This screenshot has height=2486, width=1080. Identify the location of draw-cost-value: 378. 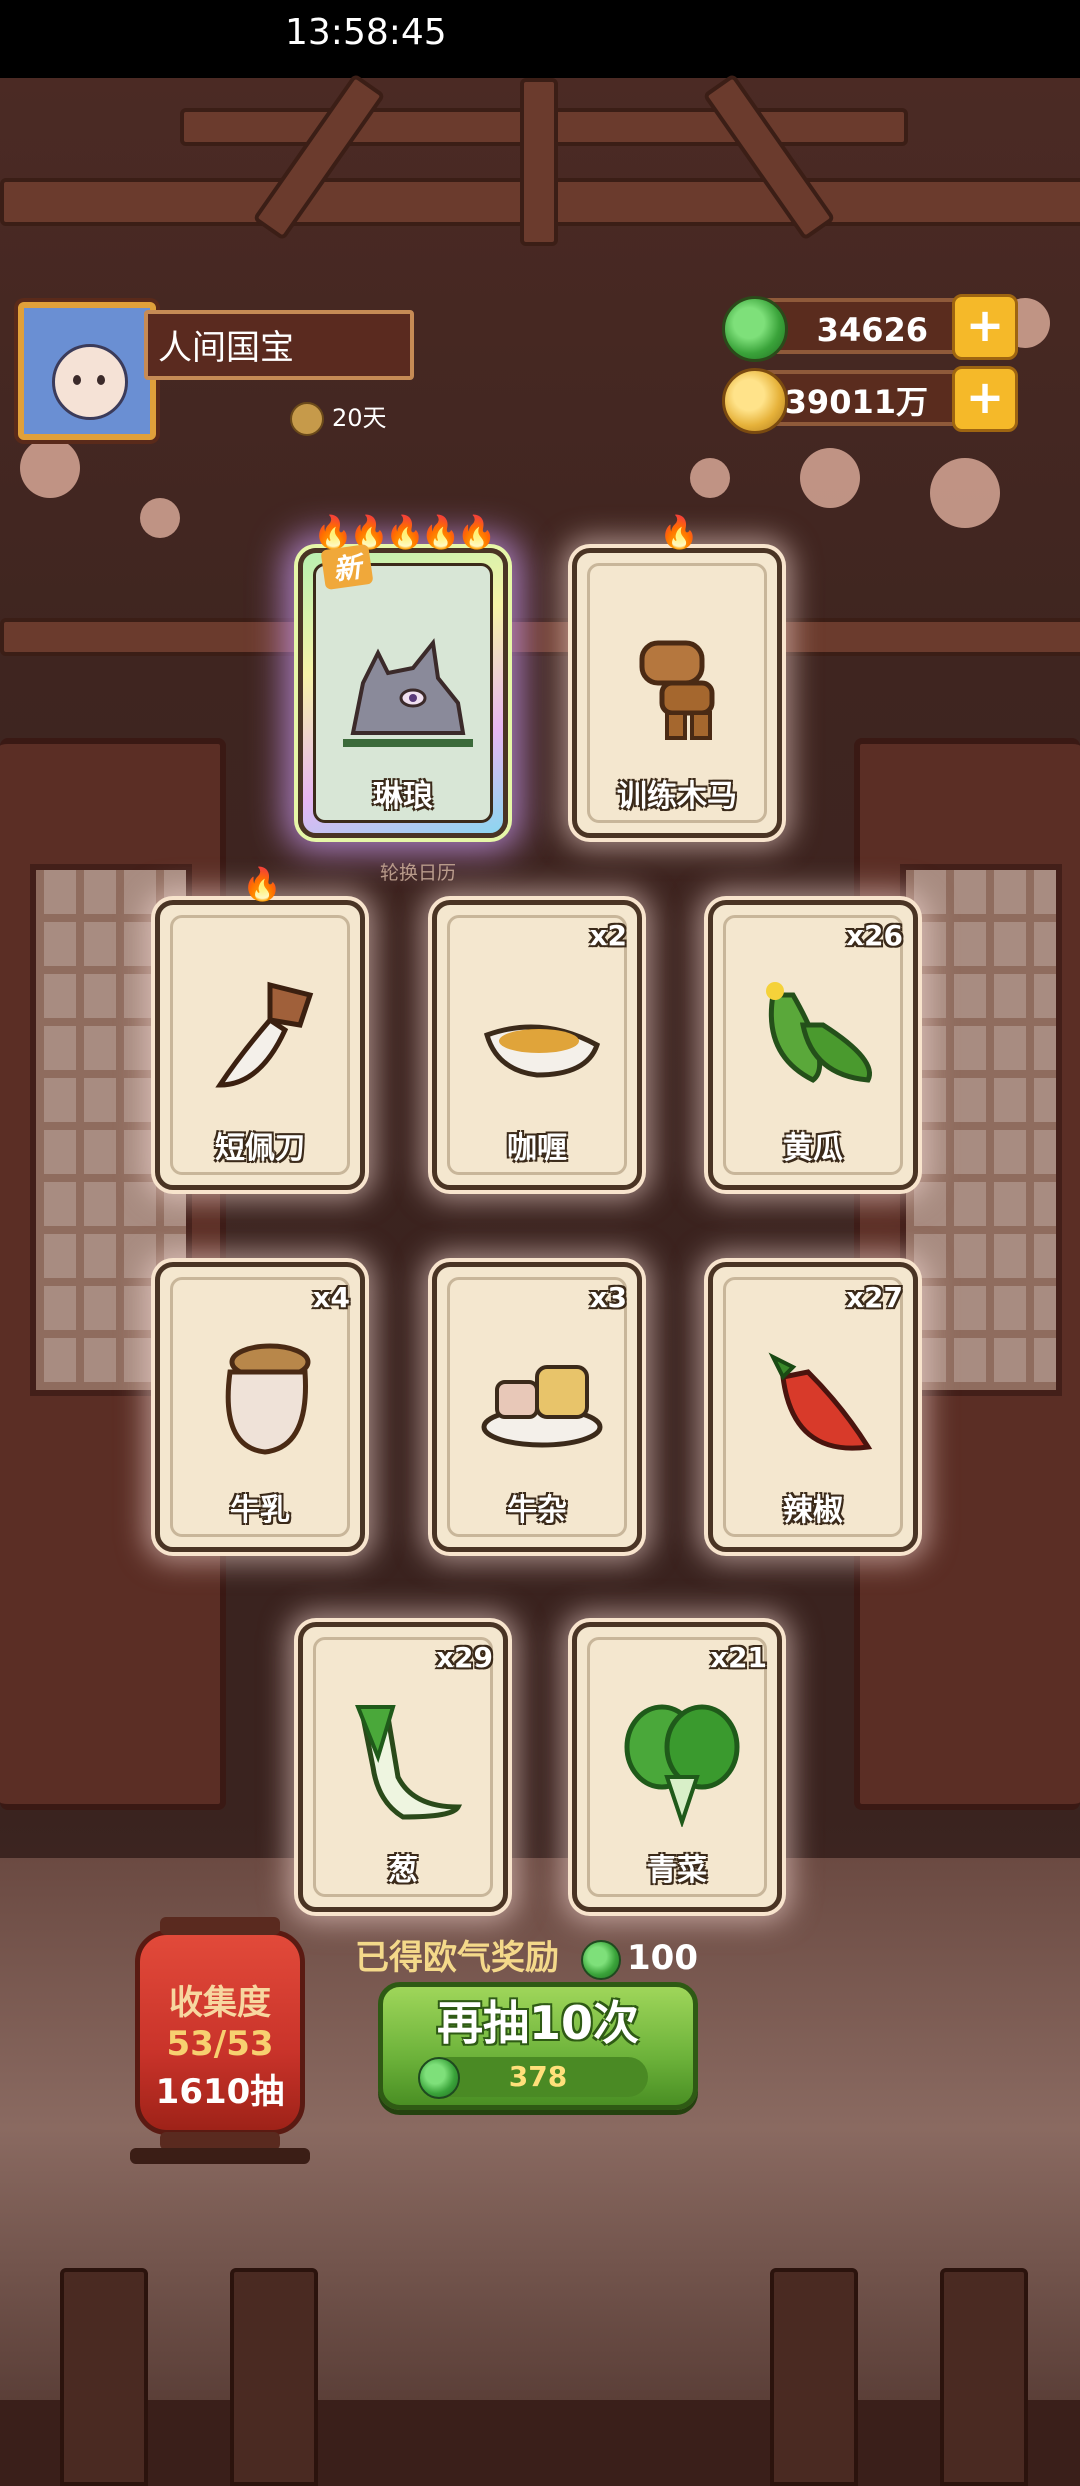
(538, 2076).